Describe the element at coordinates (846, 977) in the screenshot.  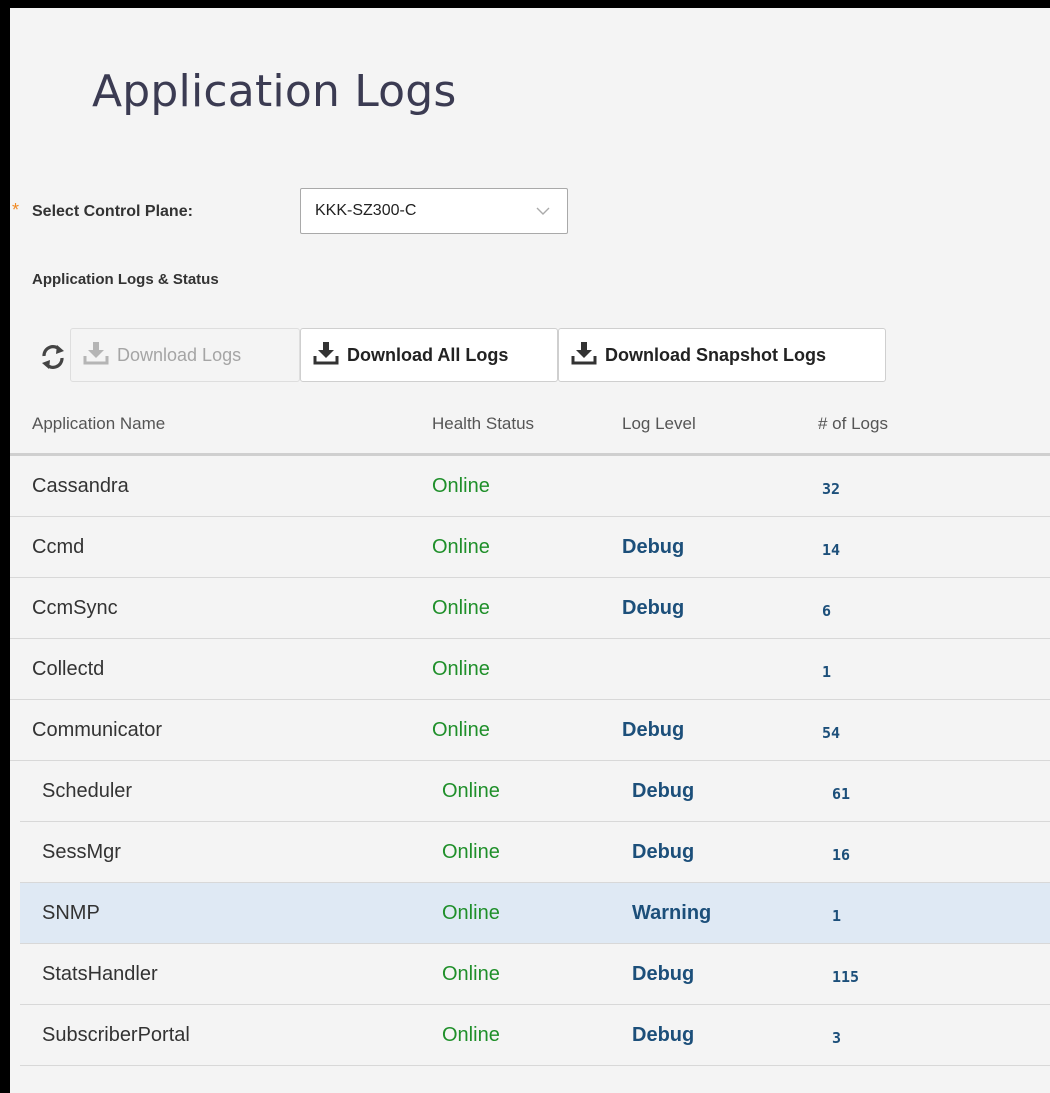
I see `cell-log-count: 115` at that location.